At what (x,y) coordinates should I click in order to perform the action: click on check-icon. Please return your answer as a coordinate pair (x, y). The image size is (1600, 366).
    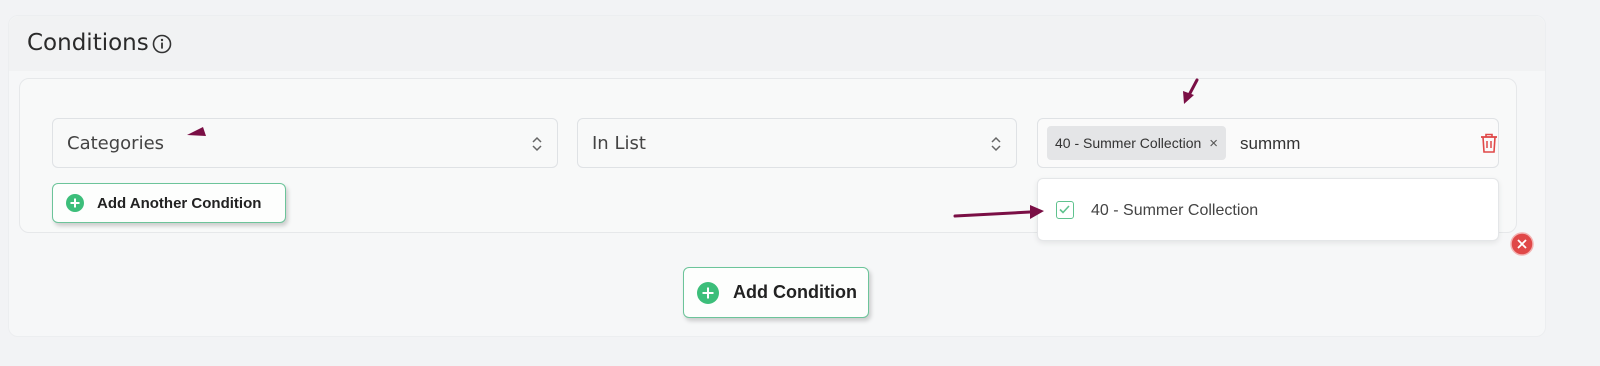
    Looking at the image, I should click on (1064, 209).